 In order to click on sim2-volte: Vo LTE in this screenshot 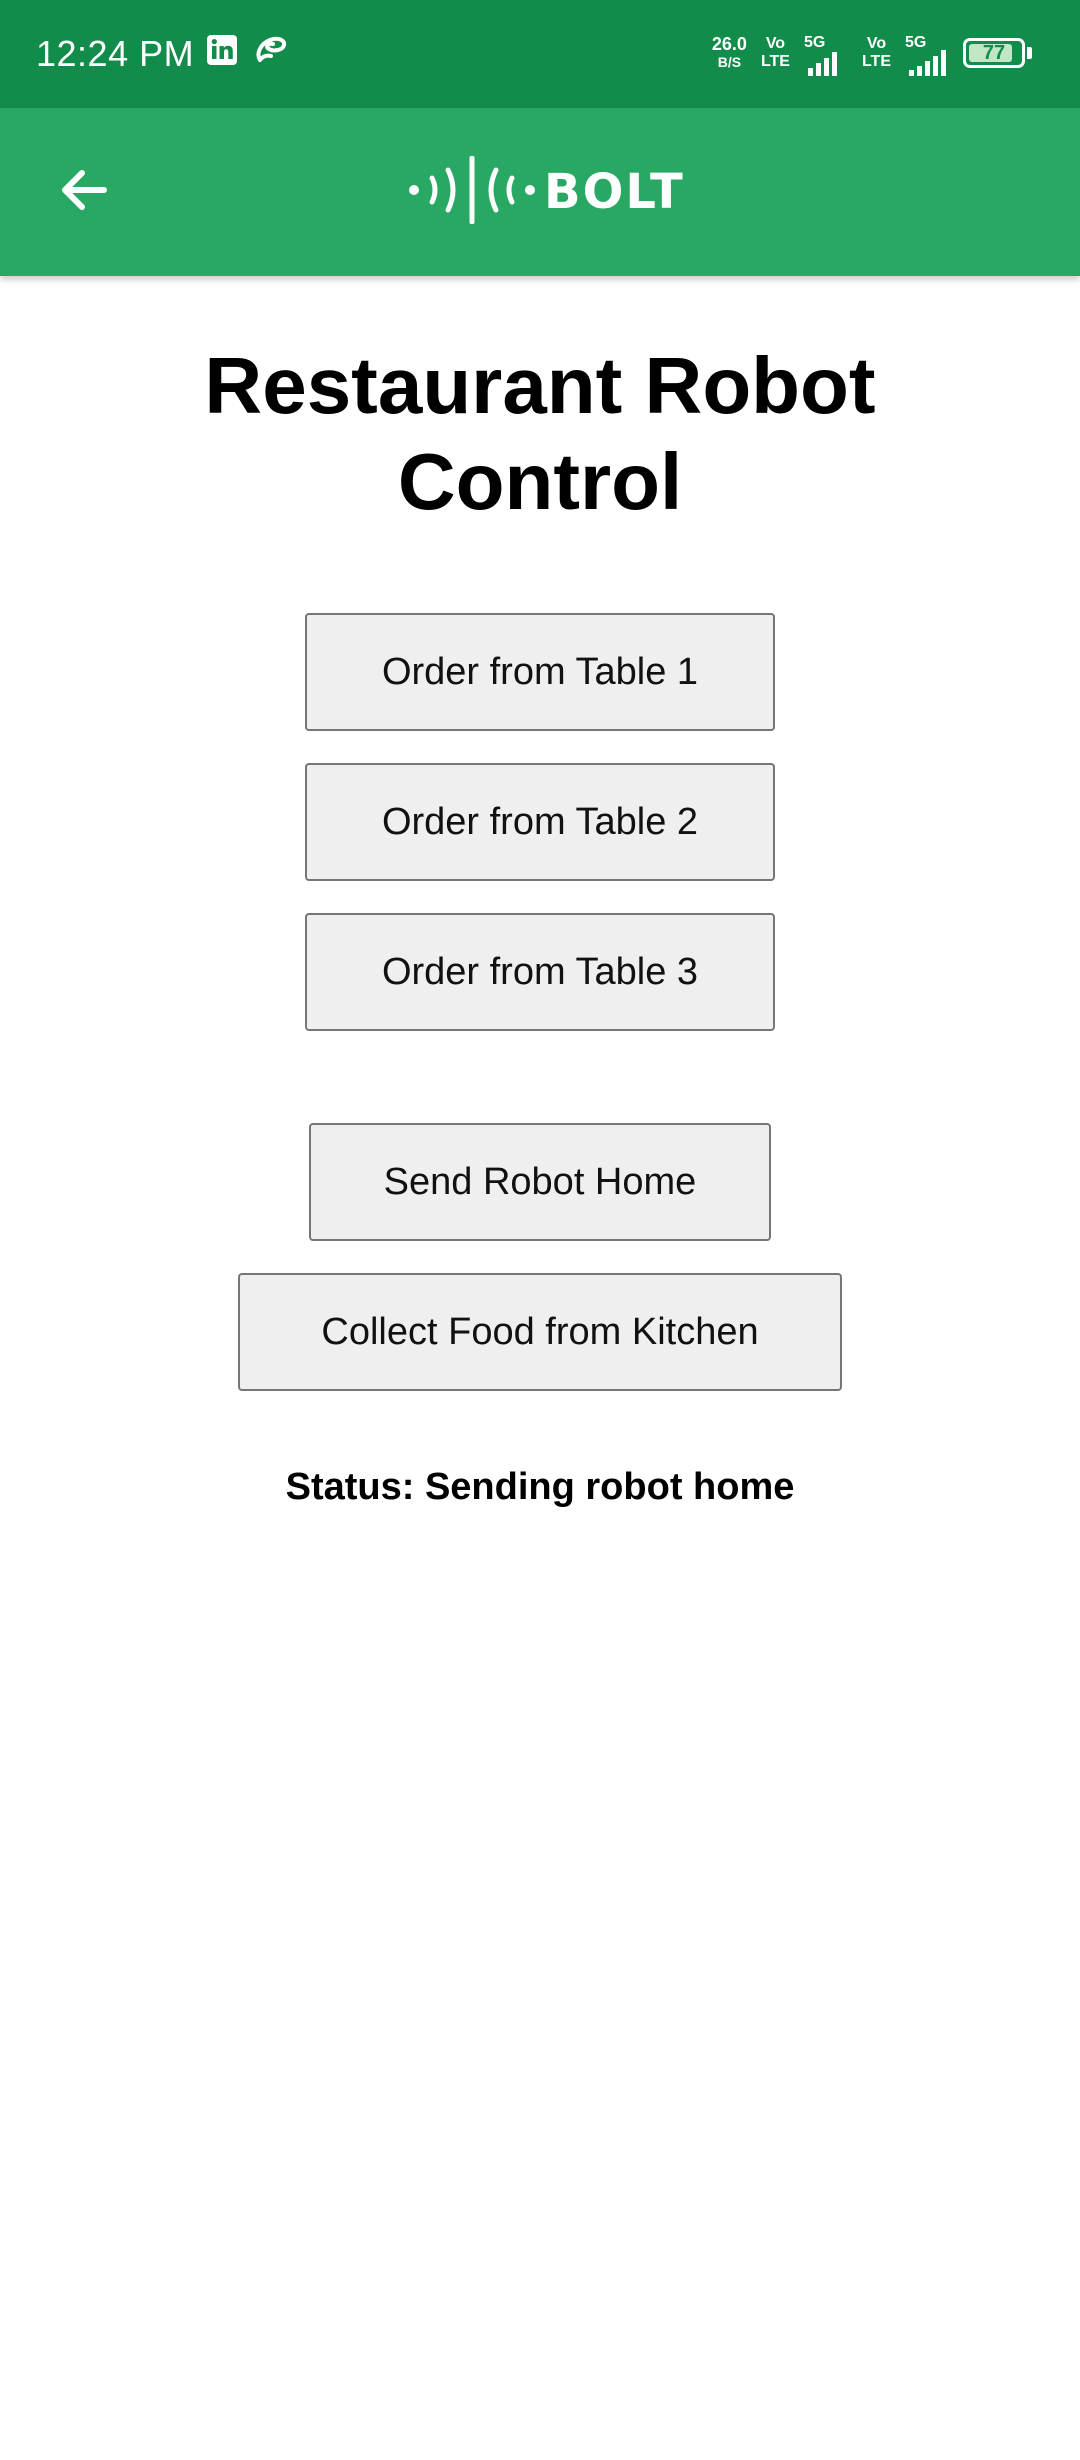, I will do `click(876, 53)`.